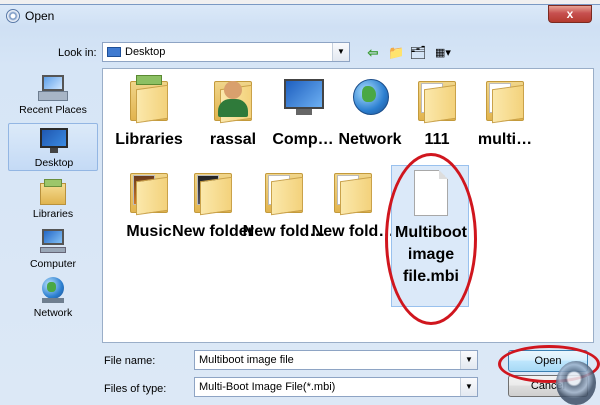  What do you see at coordinates (53, 214) in the screenshot?
I see `place-label: Libraries` at bounding box center [53, 214].